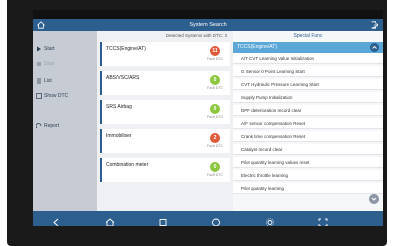 Image resolution: width=394 pixels, height=246 pixels. What do you see at coordinates (119, 107) in the screenshot?
I see `system-name: SRS Airbag` at bounding box center [119, 107].